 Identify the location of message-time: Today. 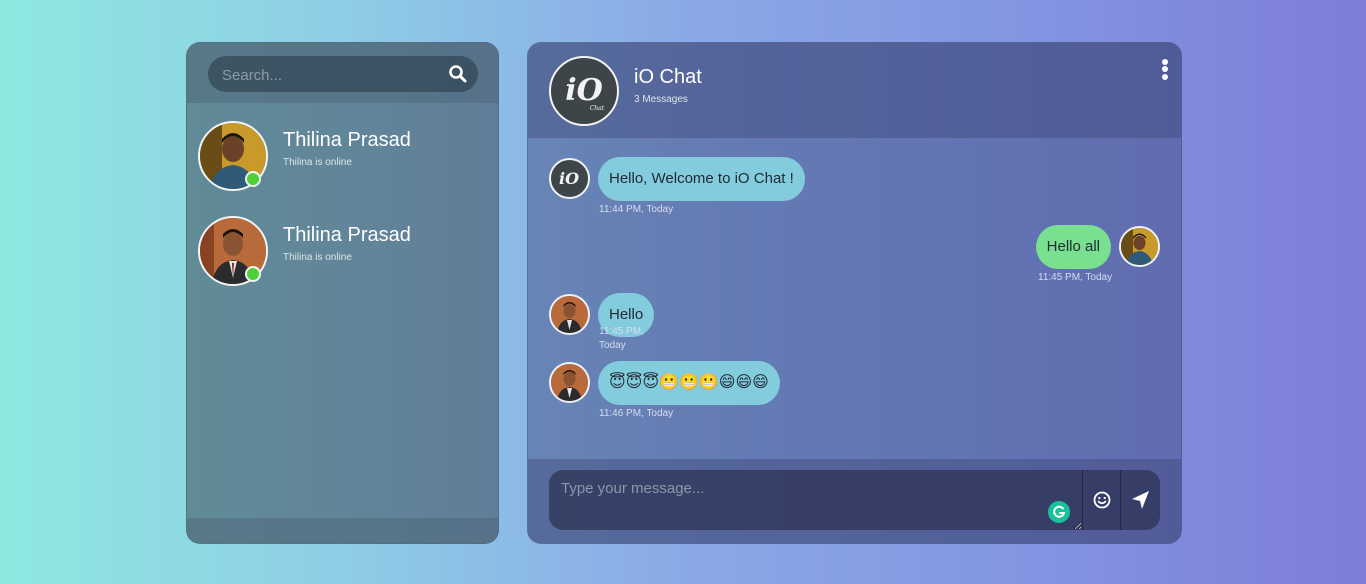
(612, 345).